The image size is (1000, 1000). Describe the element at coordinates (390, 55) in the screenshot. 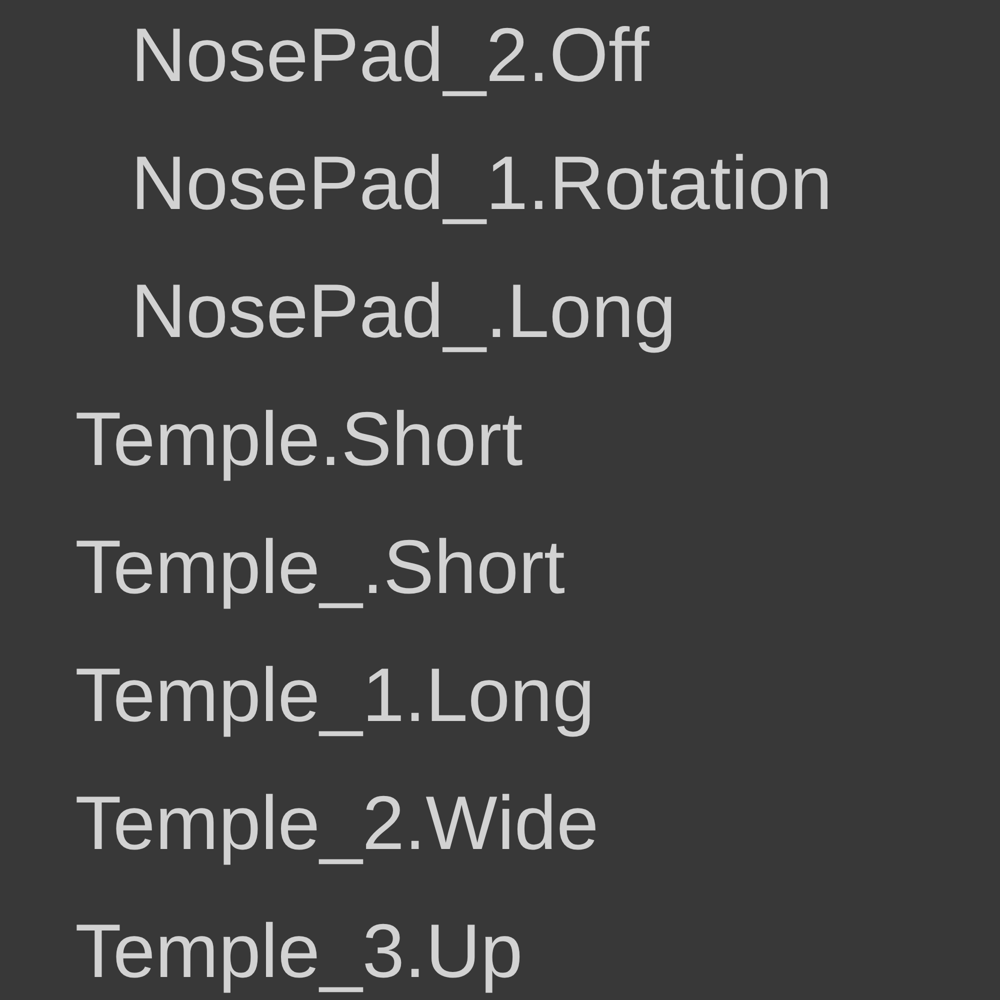

I see `tree-item: NosePad_2.Off` at that location.